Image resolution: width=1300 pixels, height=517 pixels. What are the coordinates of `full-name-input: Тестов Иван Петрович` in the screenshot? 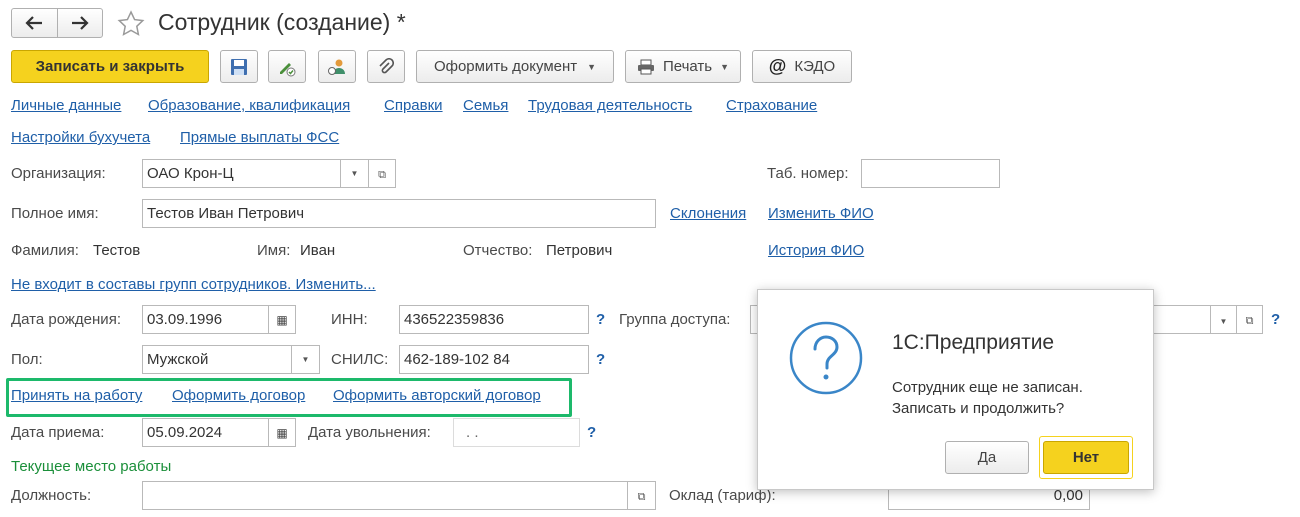 It's located at (399, 213).